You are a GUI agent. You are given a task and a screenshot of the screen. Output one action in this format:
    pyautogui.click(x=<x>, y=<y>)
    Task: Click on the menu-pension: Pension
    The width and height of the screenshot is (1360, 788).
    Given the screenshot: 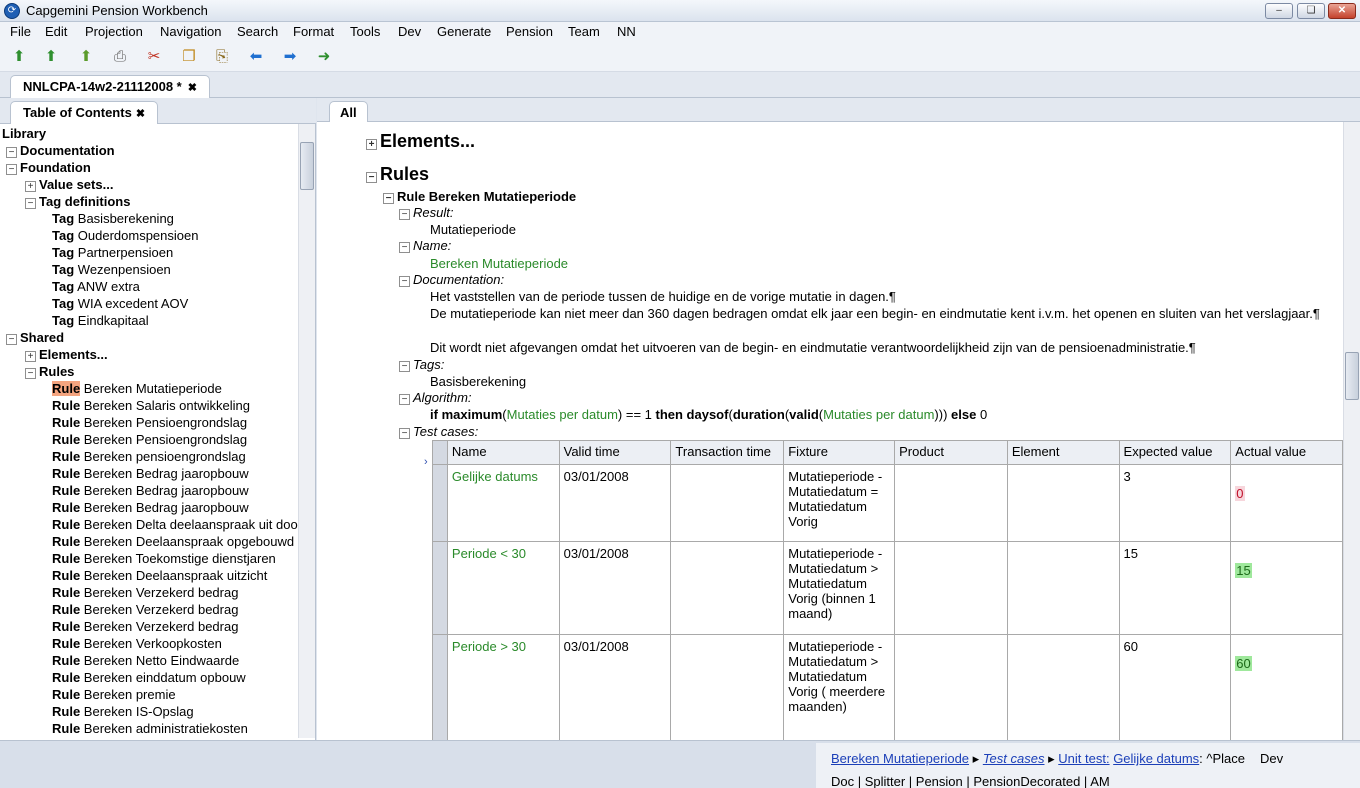 What is the action you would take?
    pyautogui.click(x=529, y=31)
    